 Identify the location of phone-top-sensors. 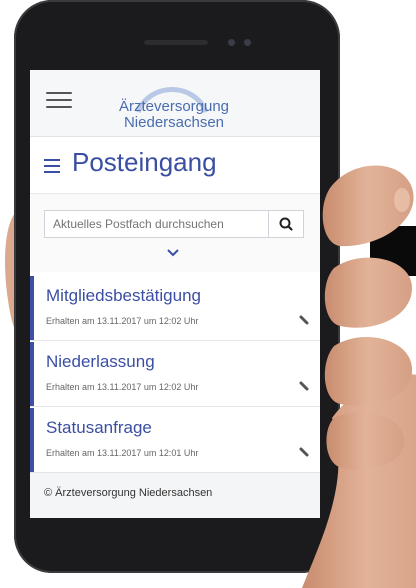
(199, 43).